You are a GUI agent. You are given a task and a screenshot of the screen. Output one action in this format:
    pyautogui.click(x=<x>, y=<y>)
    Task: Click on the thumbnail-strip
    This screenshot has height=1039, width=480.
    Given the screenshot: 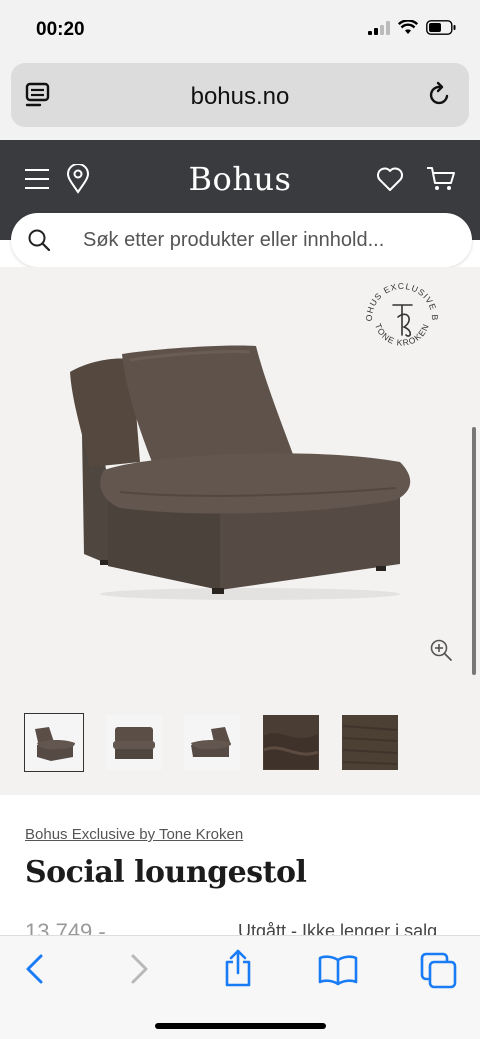 What is the action you would take?
    pyautogui.click(x=240, y=745)
    